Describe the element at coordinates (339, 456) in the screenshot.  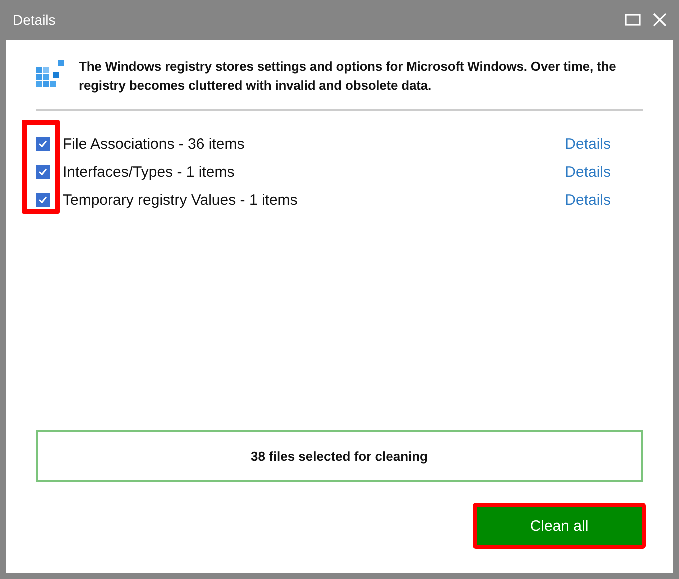
I see `status-text: 38 files selected for cleaning` at that location.